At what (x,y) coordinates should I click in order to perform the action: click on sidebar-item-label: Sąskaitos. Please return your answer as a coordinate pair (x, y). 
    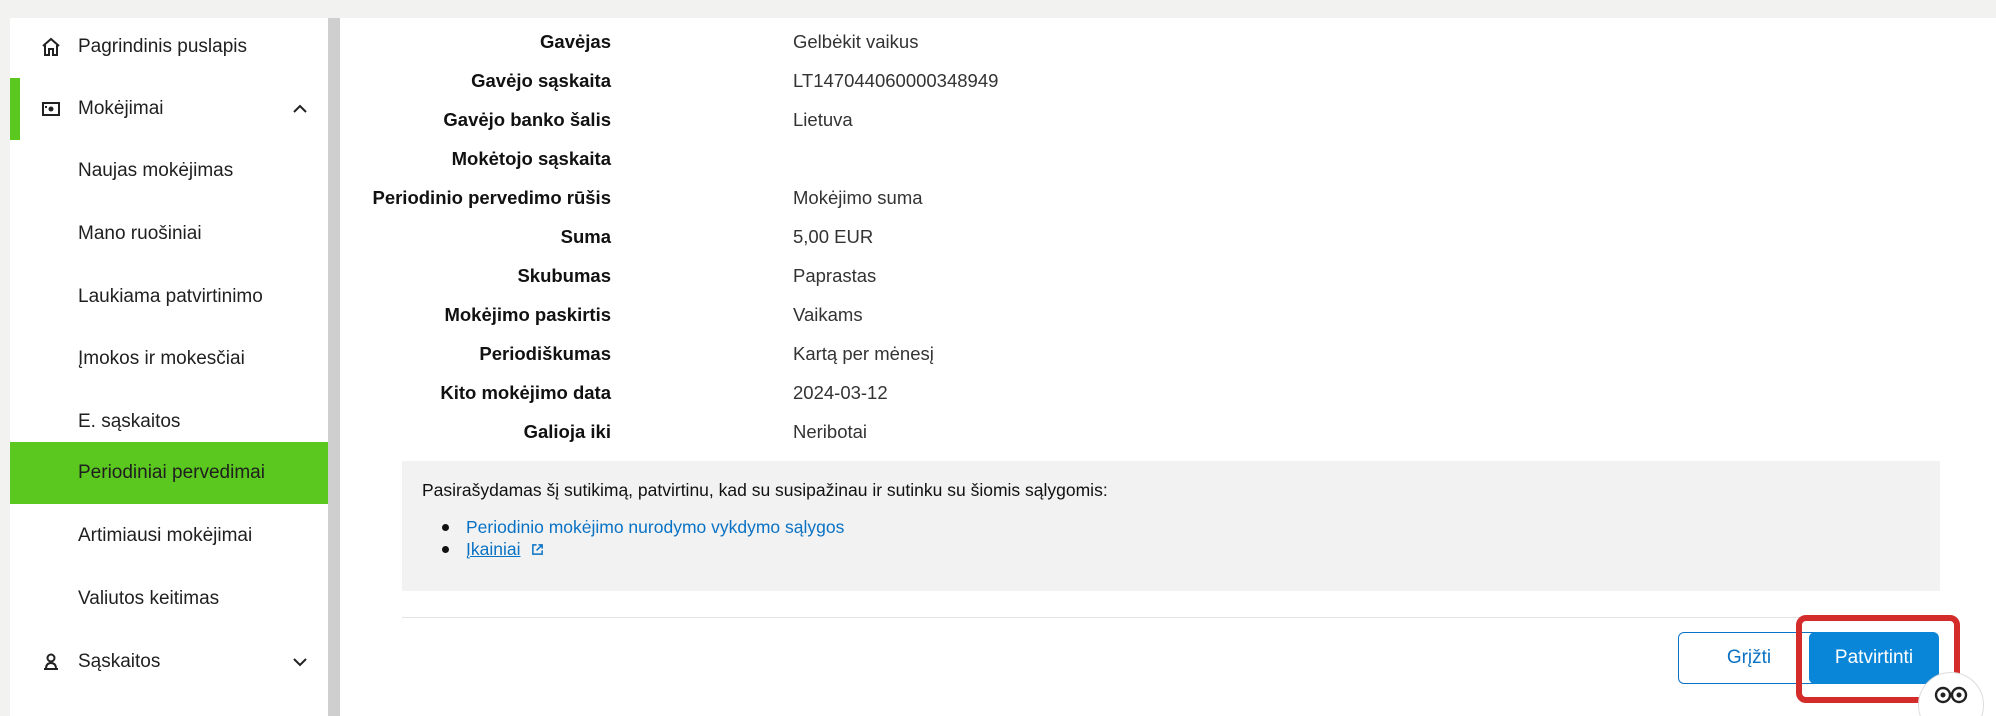
    Looking at the image, I should click on (119, 661).